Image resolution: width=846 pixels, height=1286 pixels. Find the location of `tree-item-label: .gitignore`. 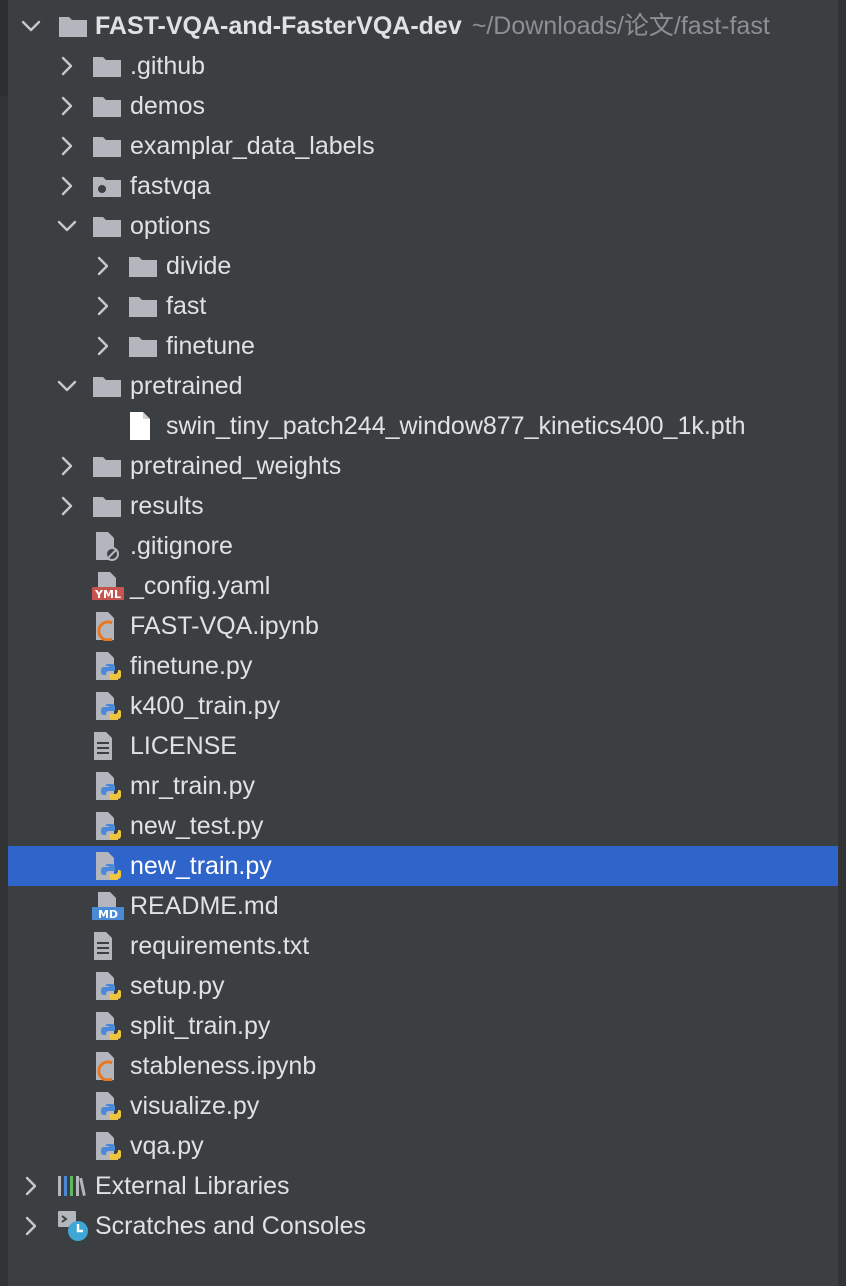

tree-item-label: .gitignore is located at coordinates (181, 546).